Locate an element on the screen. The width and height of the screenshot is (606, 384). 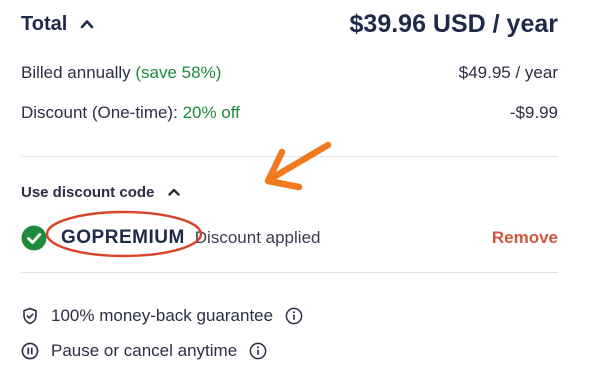
total-toggle: Total is located at coordinates (58, 24).